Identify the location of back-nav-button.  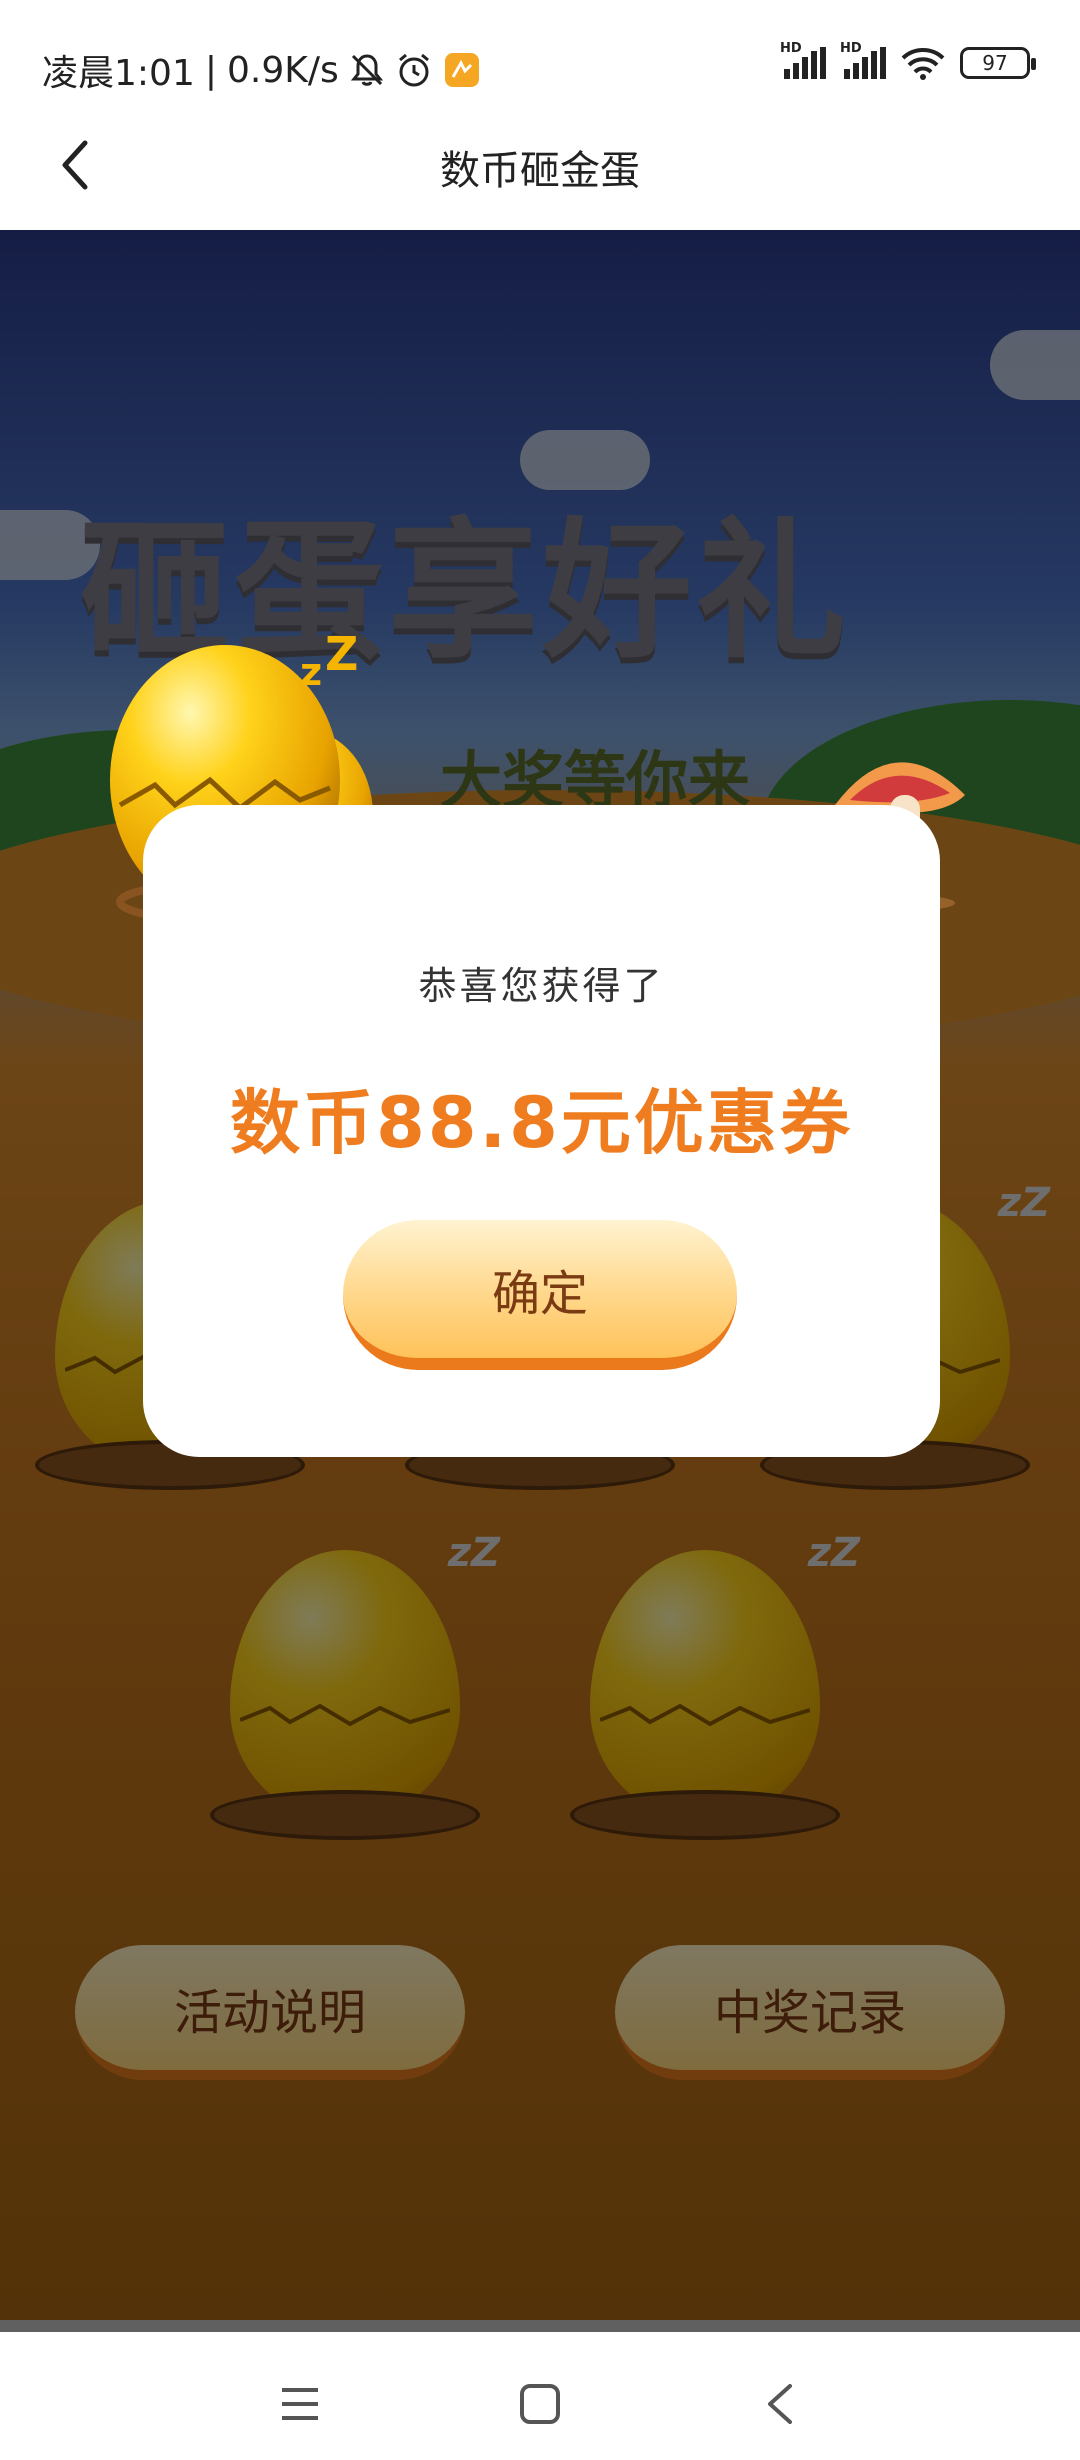
(780, 2404).